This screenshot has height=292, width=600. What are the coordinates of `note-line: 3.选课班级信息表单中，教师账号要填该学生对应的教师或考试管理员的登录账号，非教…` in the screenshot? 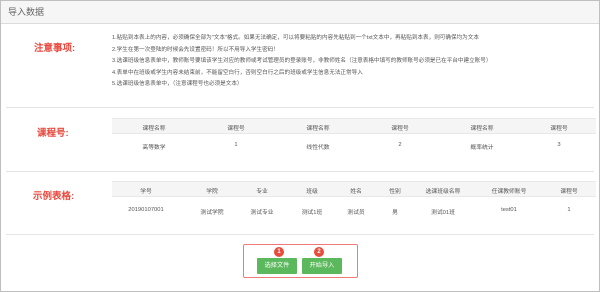 It's located at (302, 61).